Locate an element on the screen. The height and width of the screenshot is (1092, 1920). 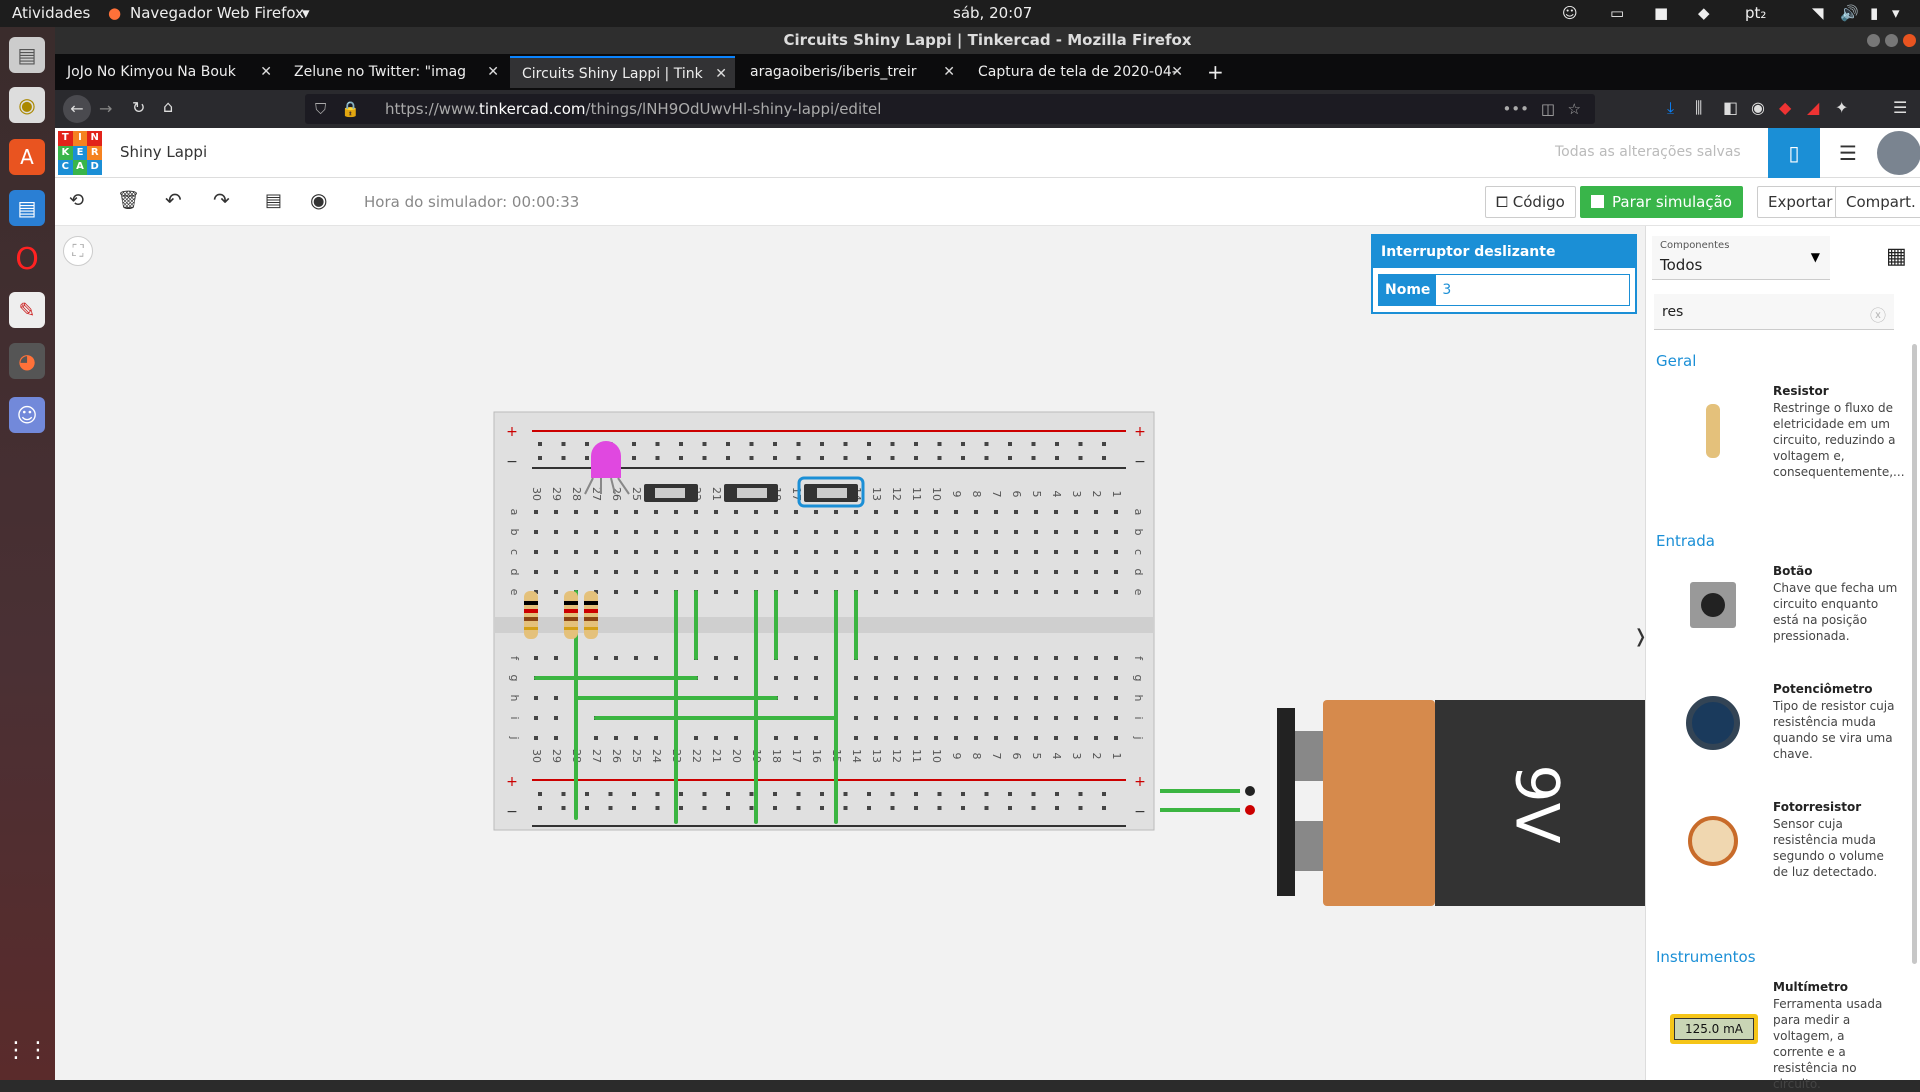
undo-icon: ↶ is located at coordinates (173, 200).